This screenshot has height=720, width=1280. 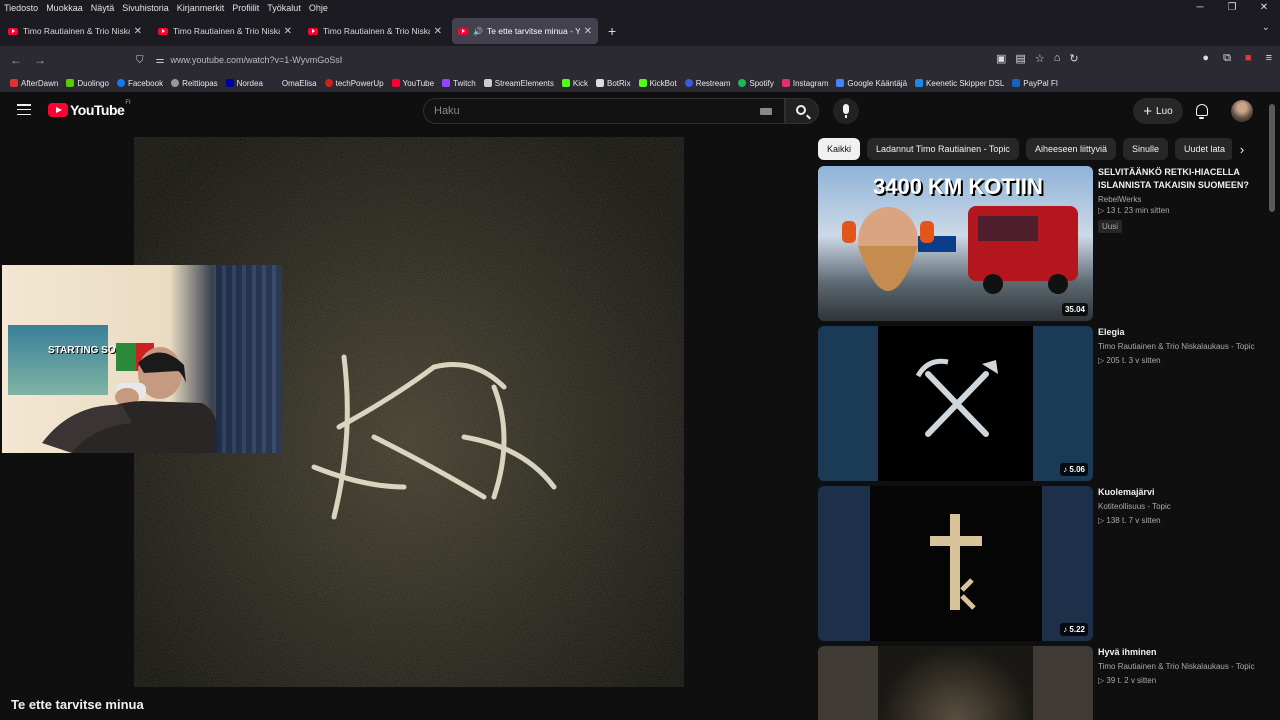 What do you see at coordinates (139, 83) in the screenshot?
I see `bookmark-item: Facebook` at bounding box center [139, 83].